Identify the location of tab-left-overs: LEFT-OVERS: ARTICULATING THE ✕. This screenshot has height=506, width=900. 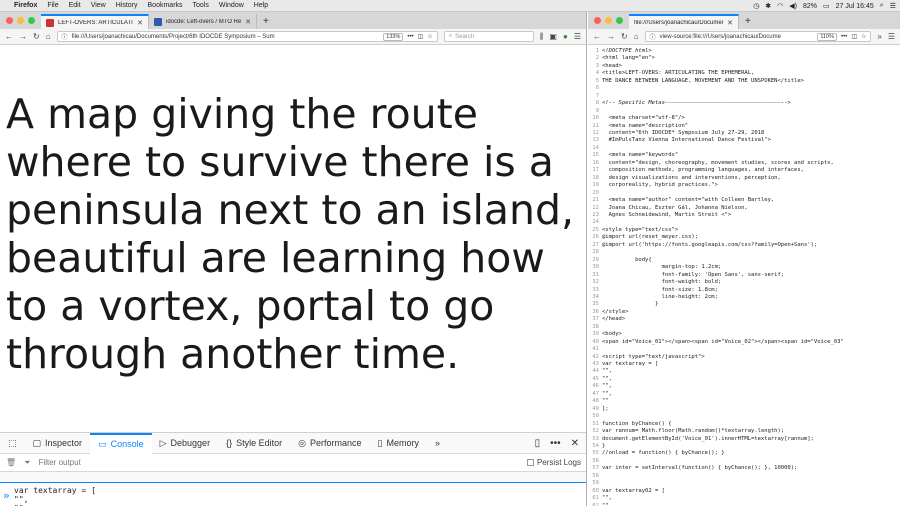
(95, 21).